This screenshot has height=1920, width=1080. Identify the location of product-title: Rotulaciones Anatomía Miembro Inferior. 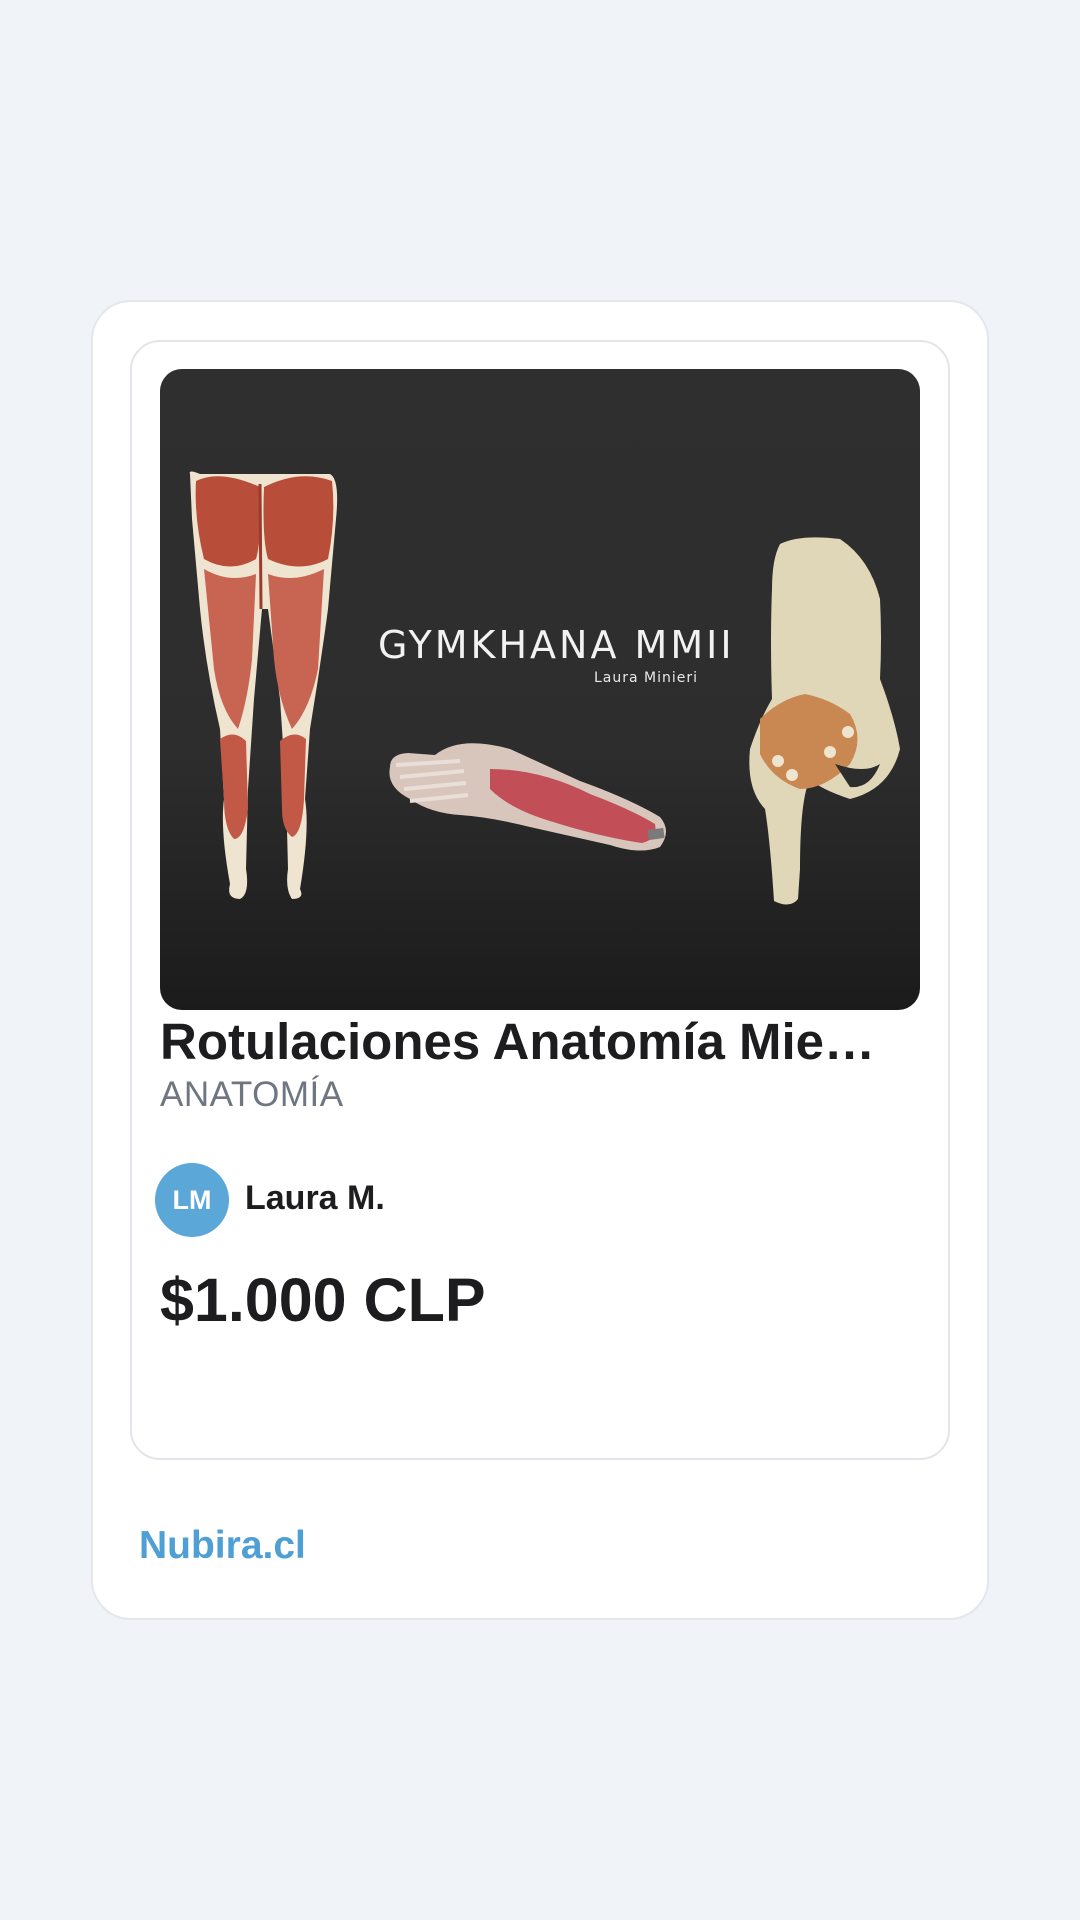
(540, 1042).